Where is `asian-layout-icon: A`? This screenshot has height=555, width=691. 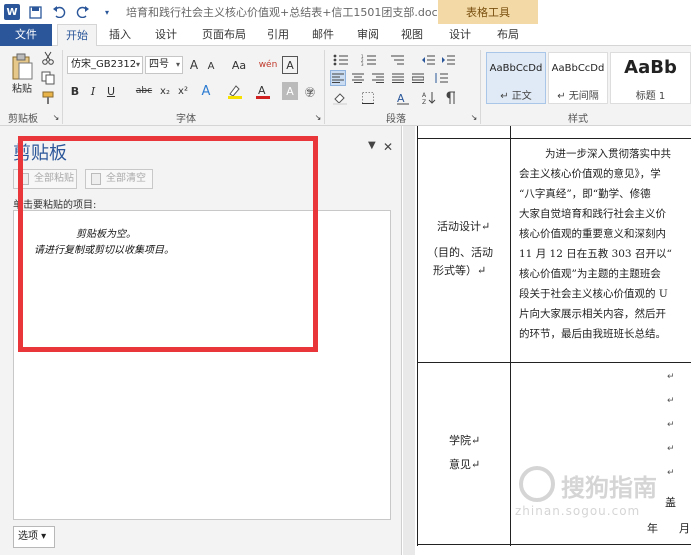 asian-layout-icon: A is located at coordinates (403, 98).